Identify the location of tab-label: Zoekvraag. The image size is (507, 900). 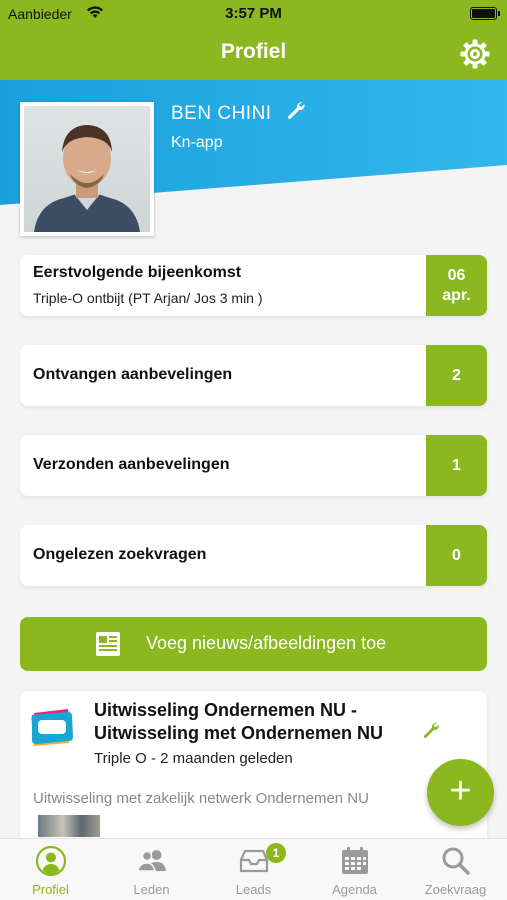
(455, 889).